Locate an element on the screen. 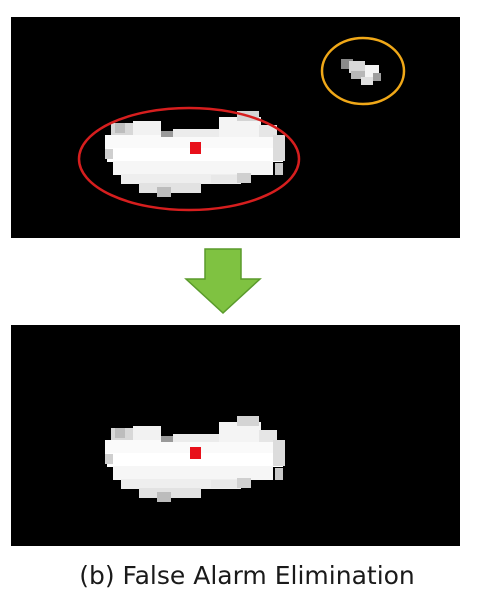 Image resolution: width=494 pixels, height=615 pixels. down-arrow-icon is located at coordinates (223, 281).